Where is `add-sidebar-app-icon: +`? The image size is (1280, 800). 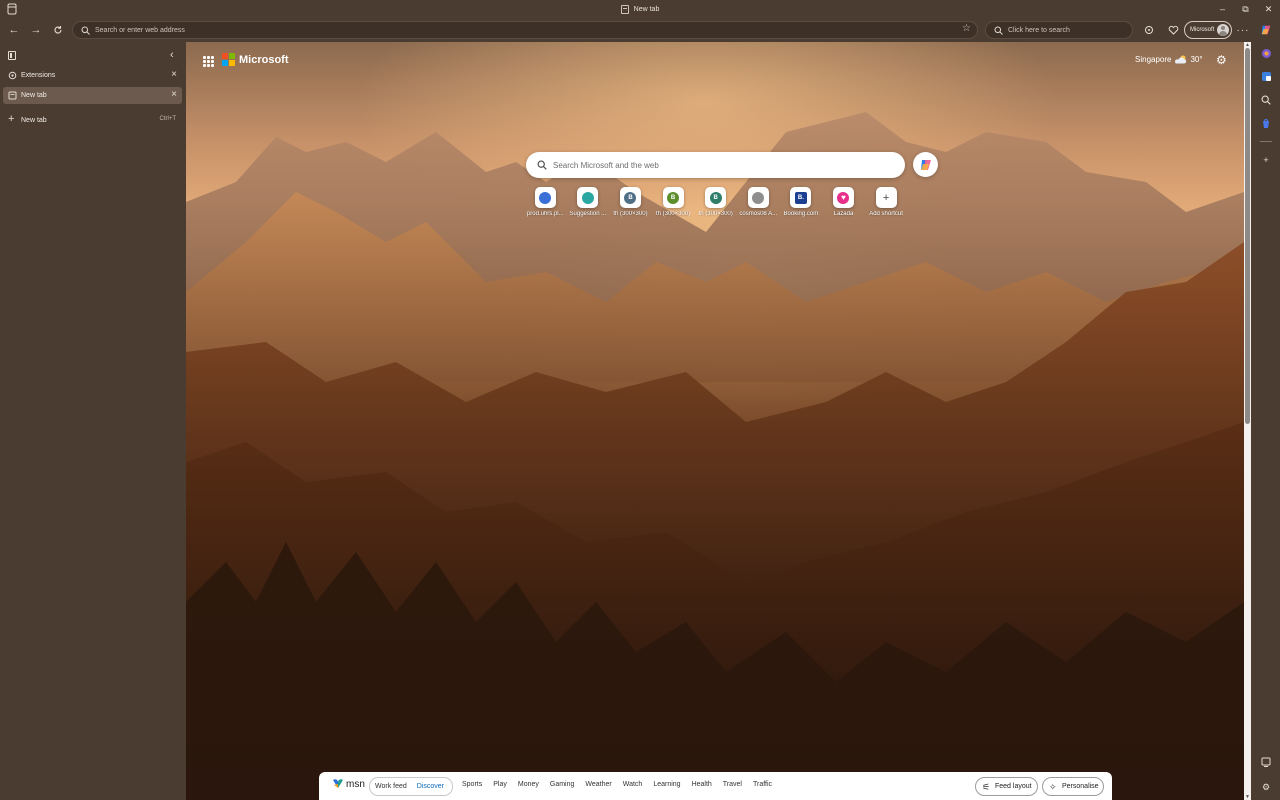
add-sidebar-app-icon: + is located at coordinates (1266, 160).